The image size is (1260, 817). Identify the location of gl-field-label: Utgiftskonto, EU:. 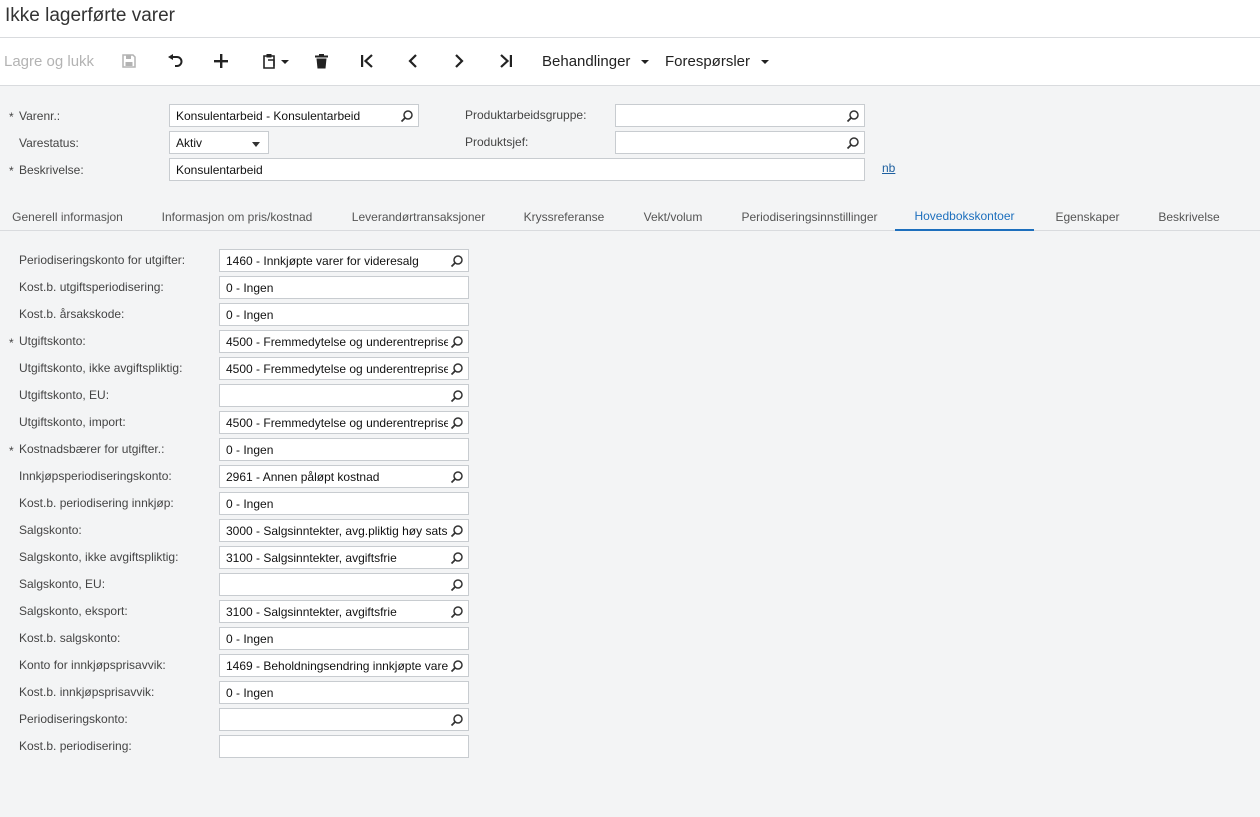
(64, 395).